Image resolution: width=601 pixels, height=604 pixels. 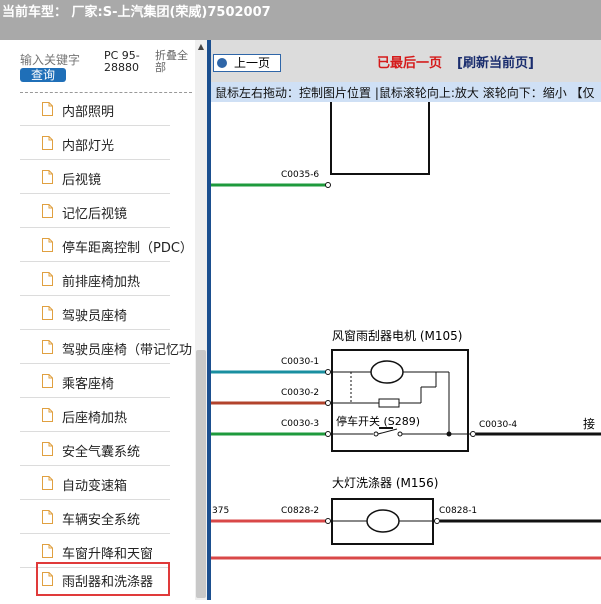 I want to click on tree-item: 安全气囊系统, so click(x=106, y=449).